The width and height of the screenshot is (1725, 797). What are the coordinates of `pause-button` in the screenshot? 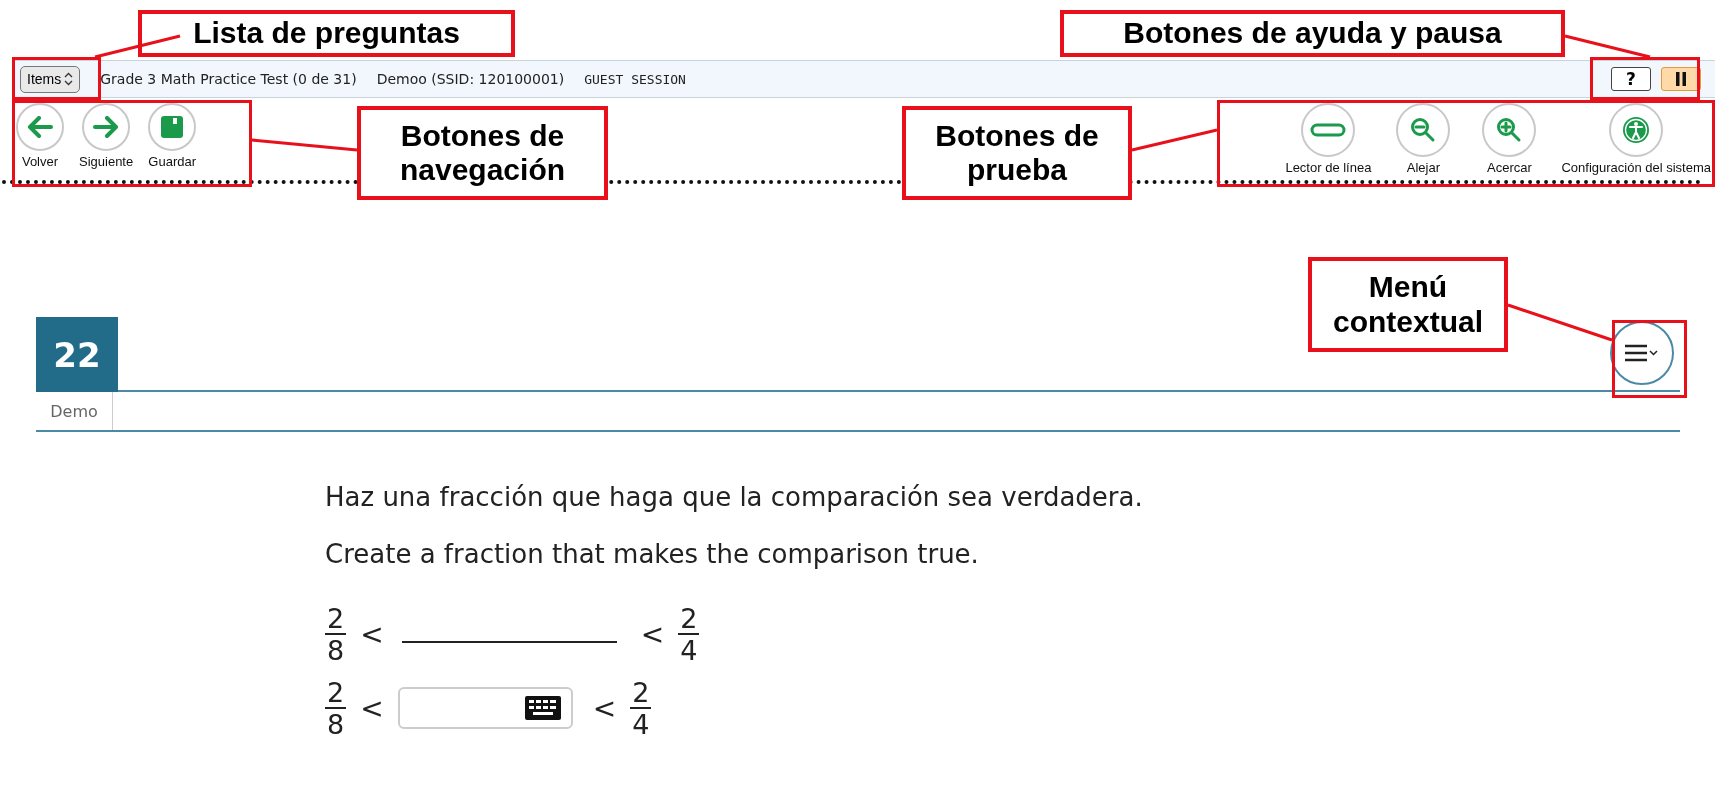 It's located at (1681, 79).